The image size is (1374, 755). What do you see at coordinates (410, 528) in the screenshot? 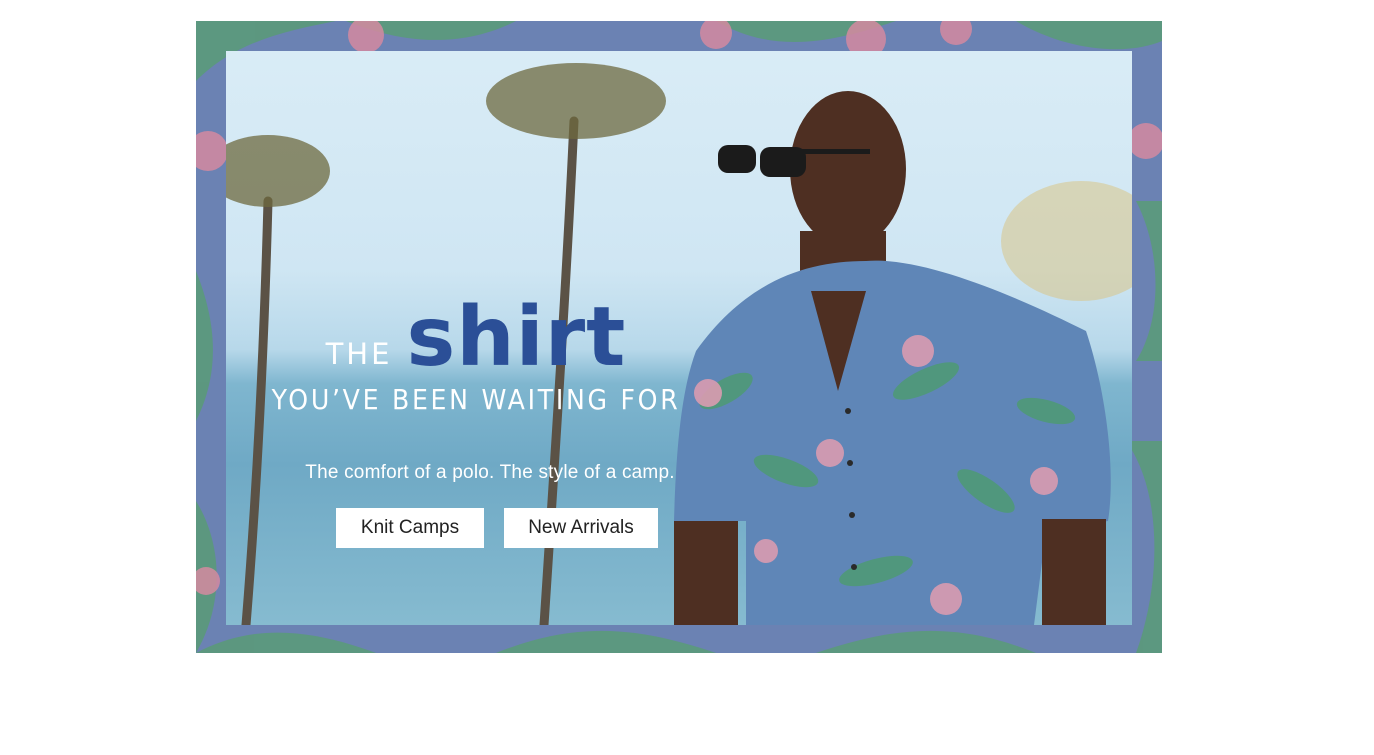
I see `knit-camps-button: Knit Camps` at bounding box center [410, 528].